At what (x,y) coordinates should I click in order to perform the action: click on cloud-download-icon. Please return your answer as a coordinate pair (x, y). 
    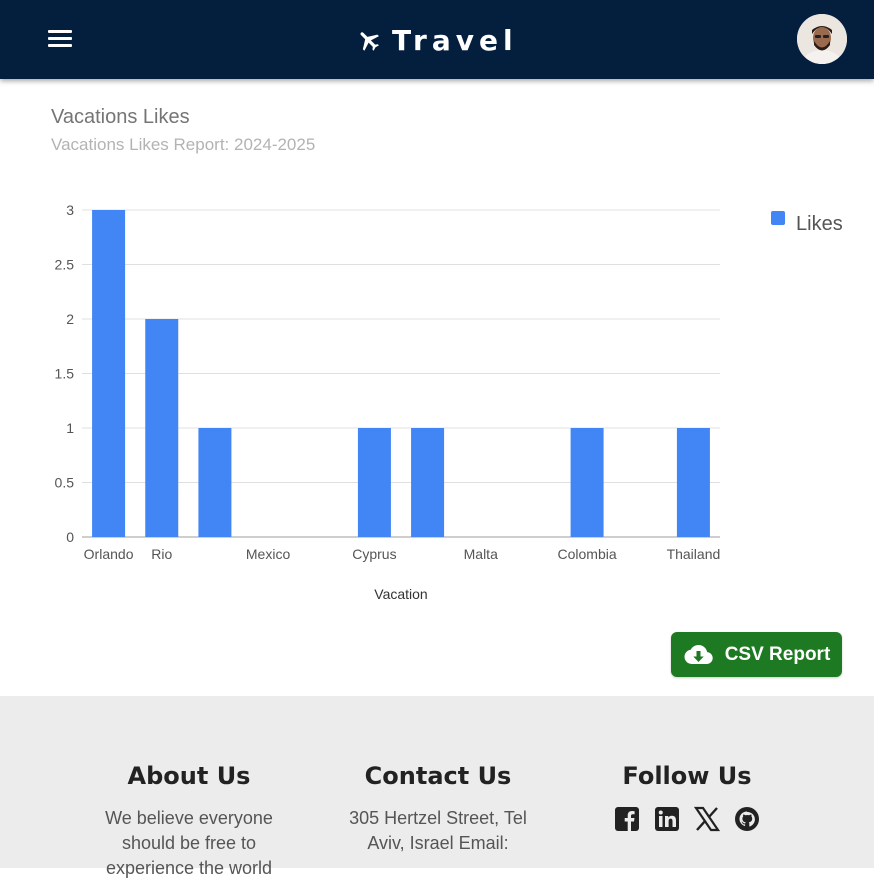
    Looking at the image, I should click on (698, 654).